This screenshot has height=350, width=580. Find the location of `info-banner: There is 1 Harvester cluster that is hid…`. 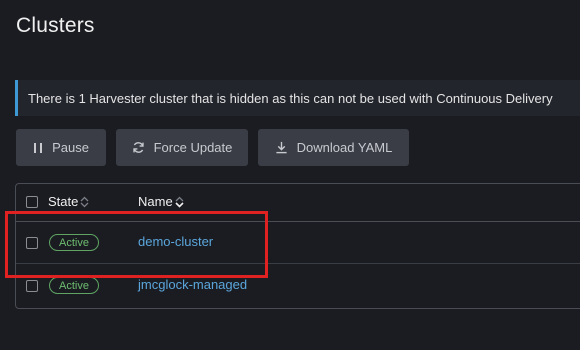

info-banner: There is 1 Harvester cluster that is hid… is located at coordinates (297, 98).